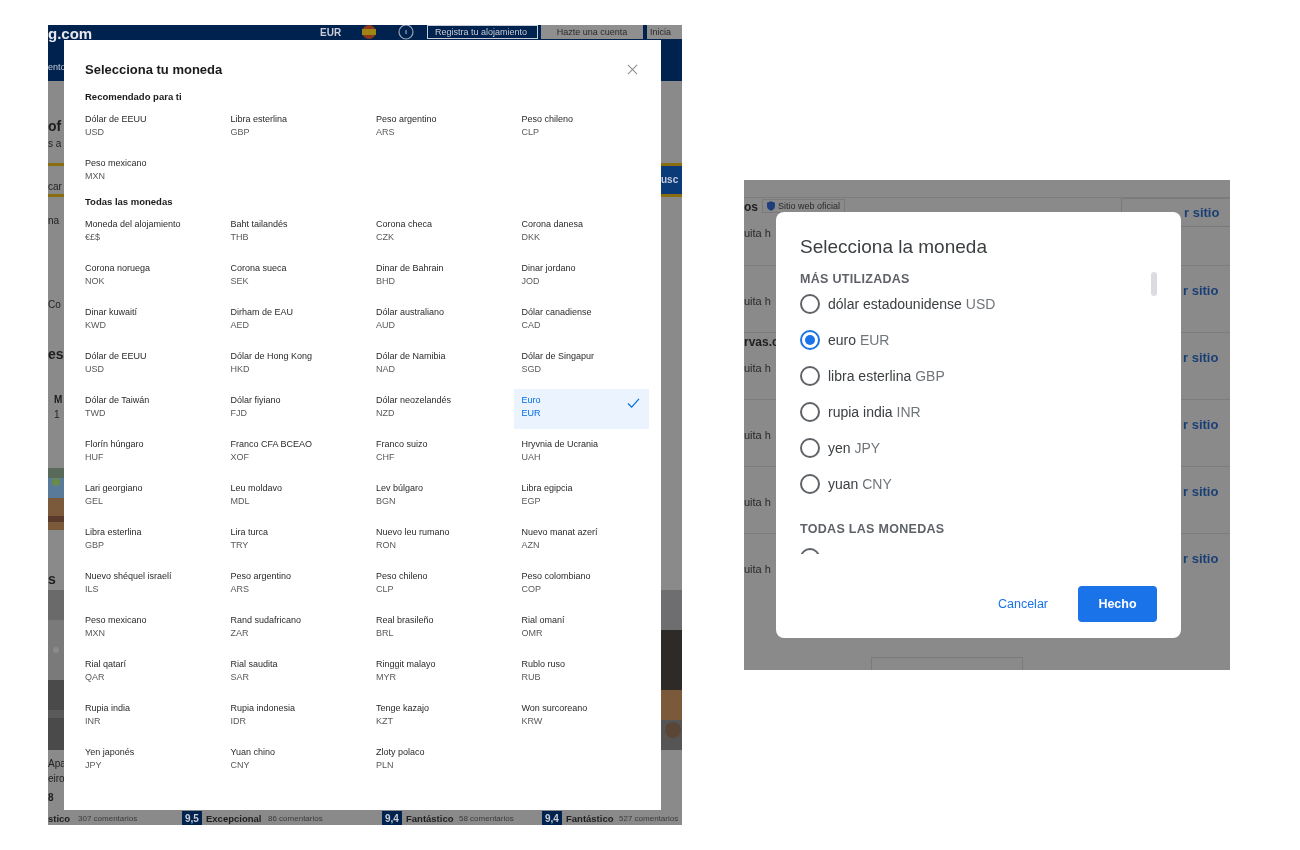 The image size is (1300, 850). Describe the element at coordinates (846, 484) in the screenshot. I see `currency-option: yuan CNY` at that location.